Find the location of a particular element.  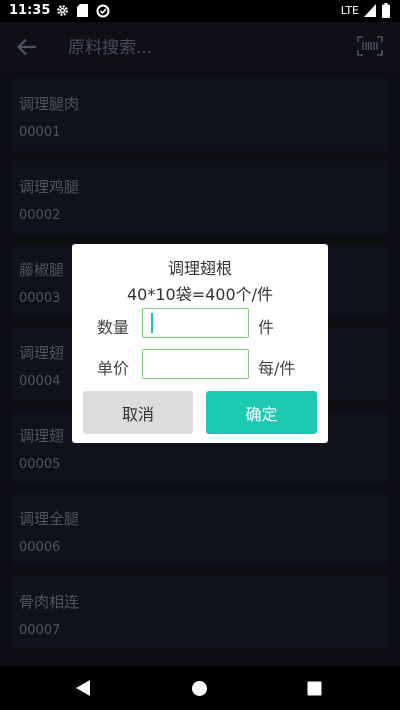

quantity-label: 数量 is located at coordinates (113, 327).